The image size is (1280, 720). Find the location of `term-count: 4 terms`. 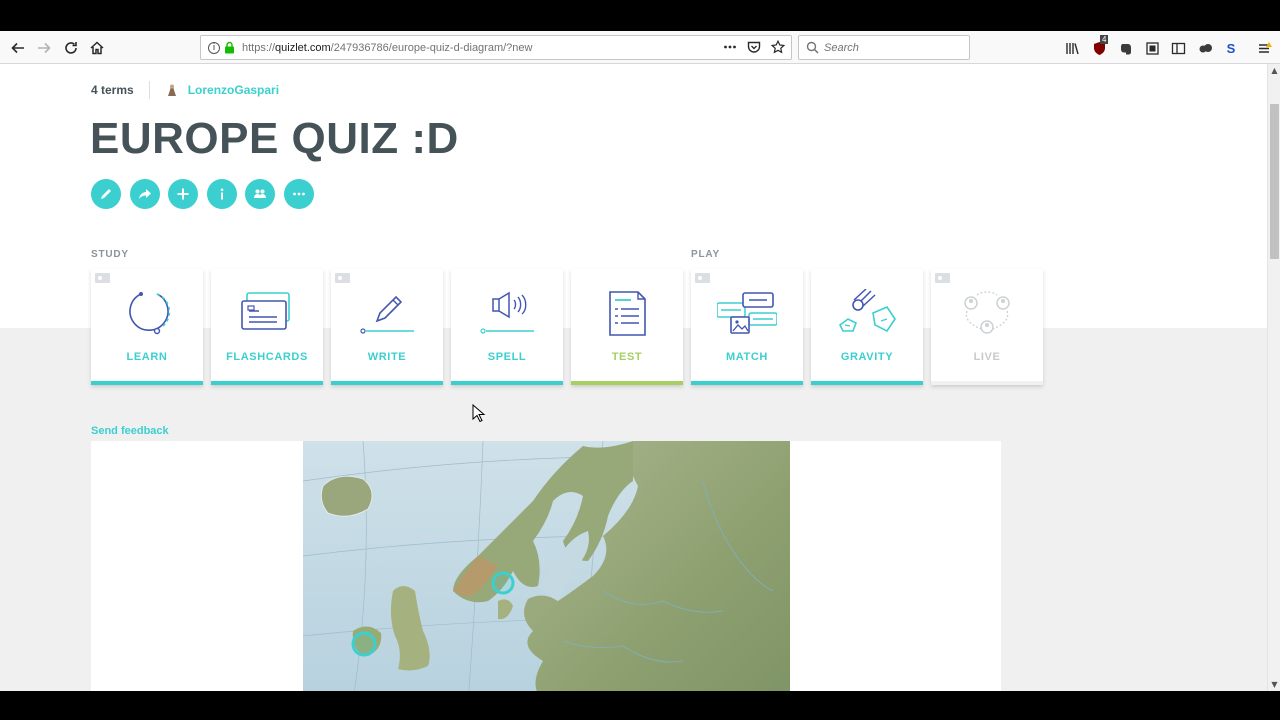

term-count: 4 terms is located at coordinates (112, 90).